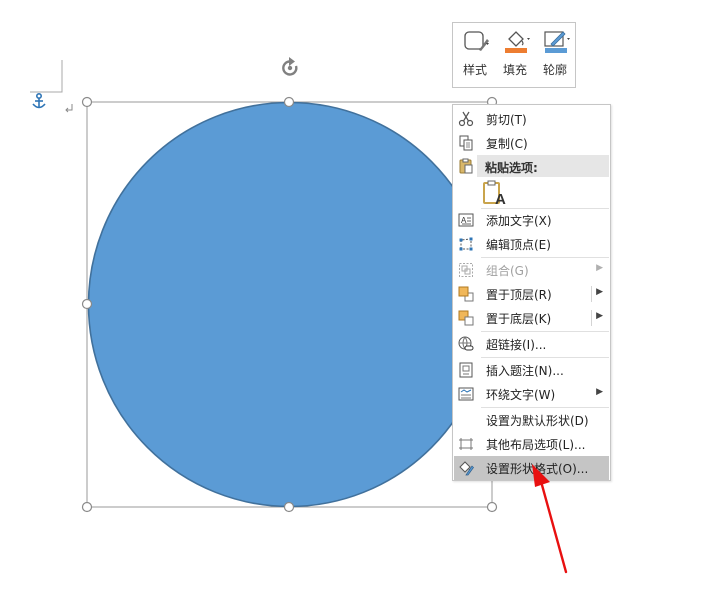 The height and width of the screenshot is (595, 716). I want to click on mini-toolbar: 样式 填充 轮廓, so click(514, 55).